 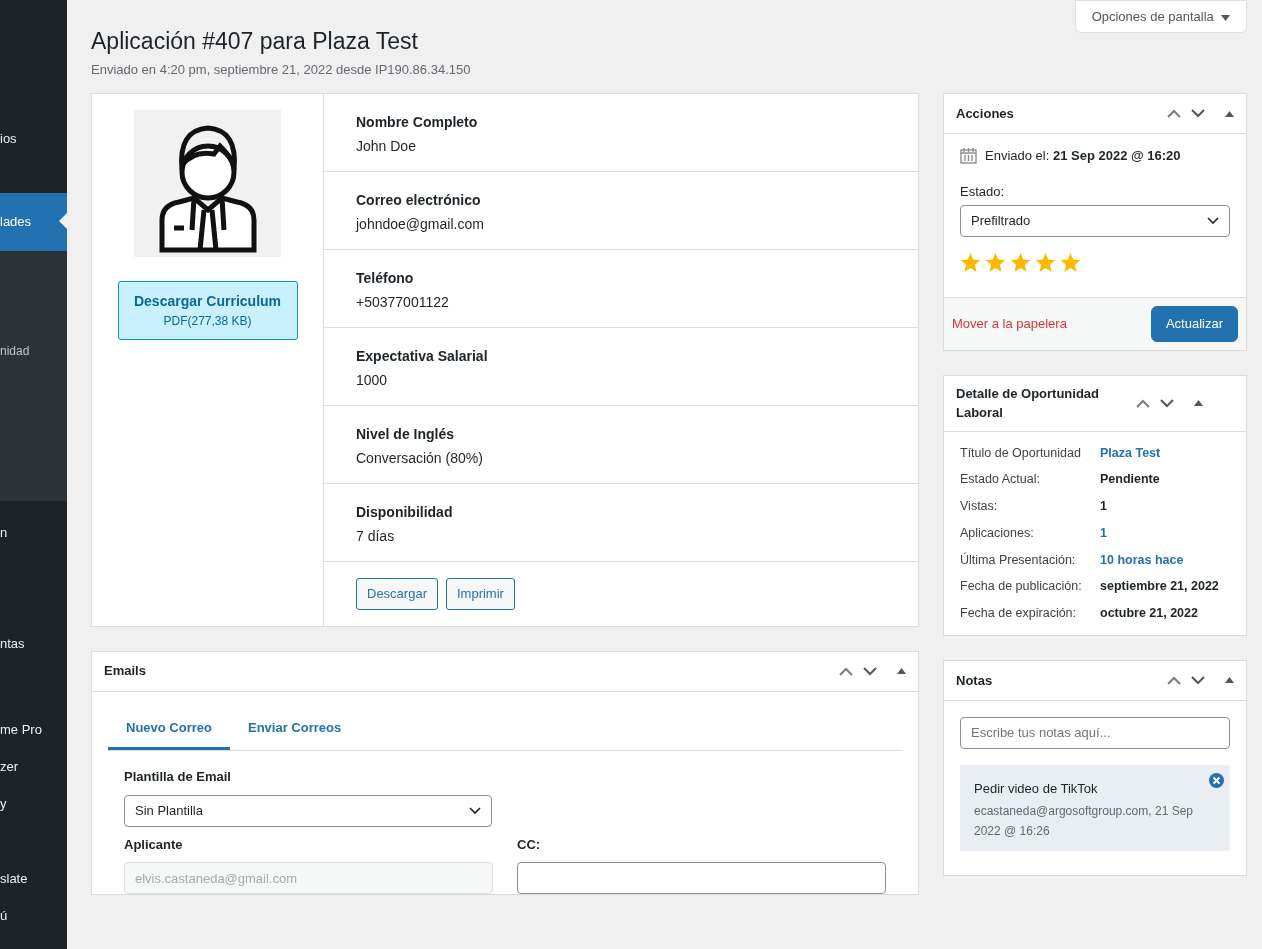 What do you see at coordinates (997, 533) in the screenshot?
I see `detail-label: Aplicaciones:` at bounding box center [997, 533].